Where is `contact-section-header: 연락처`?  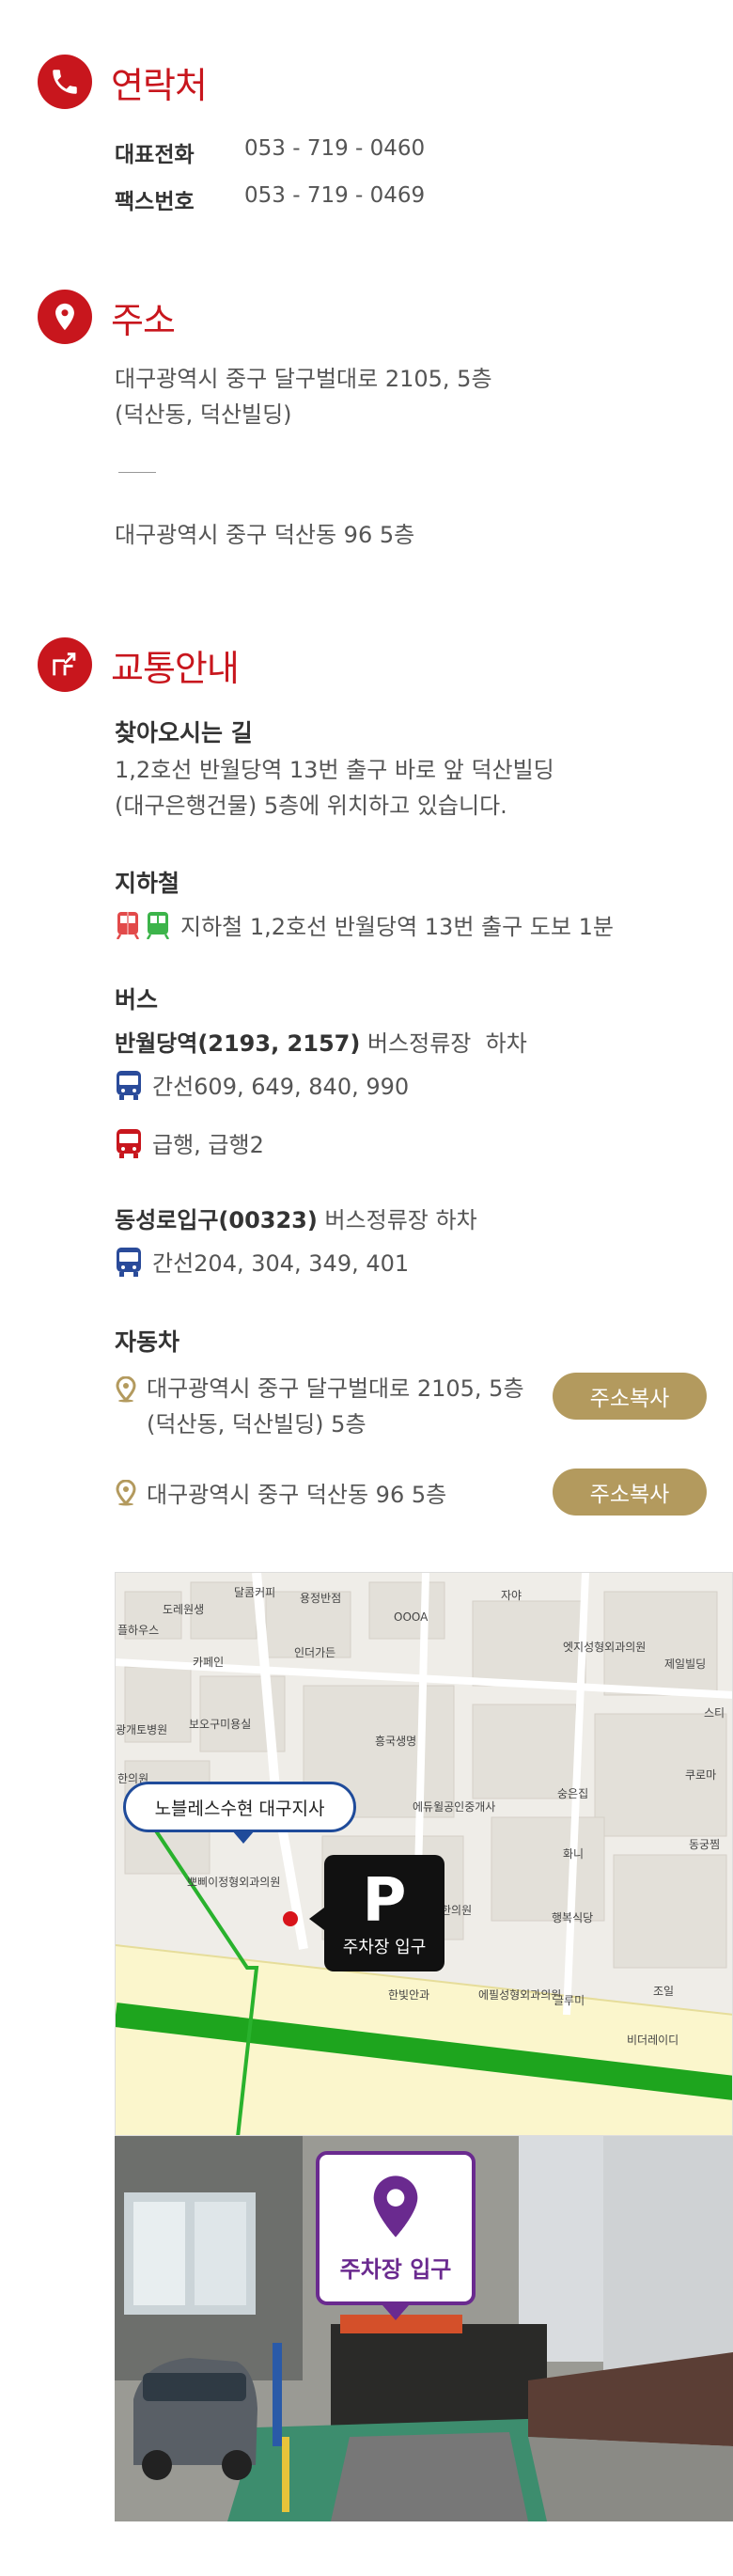
contact-section-header: 연락처 is located at coordinates (123, 82).